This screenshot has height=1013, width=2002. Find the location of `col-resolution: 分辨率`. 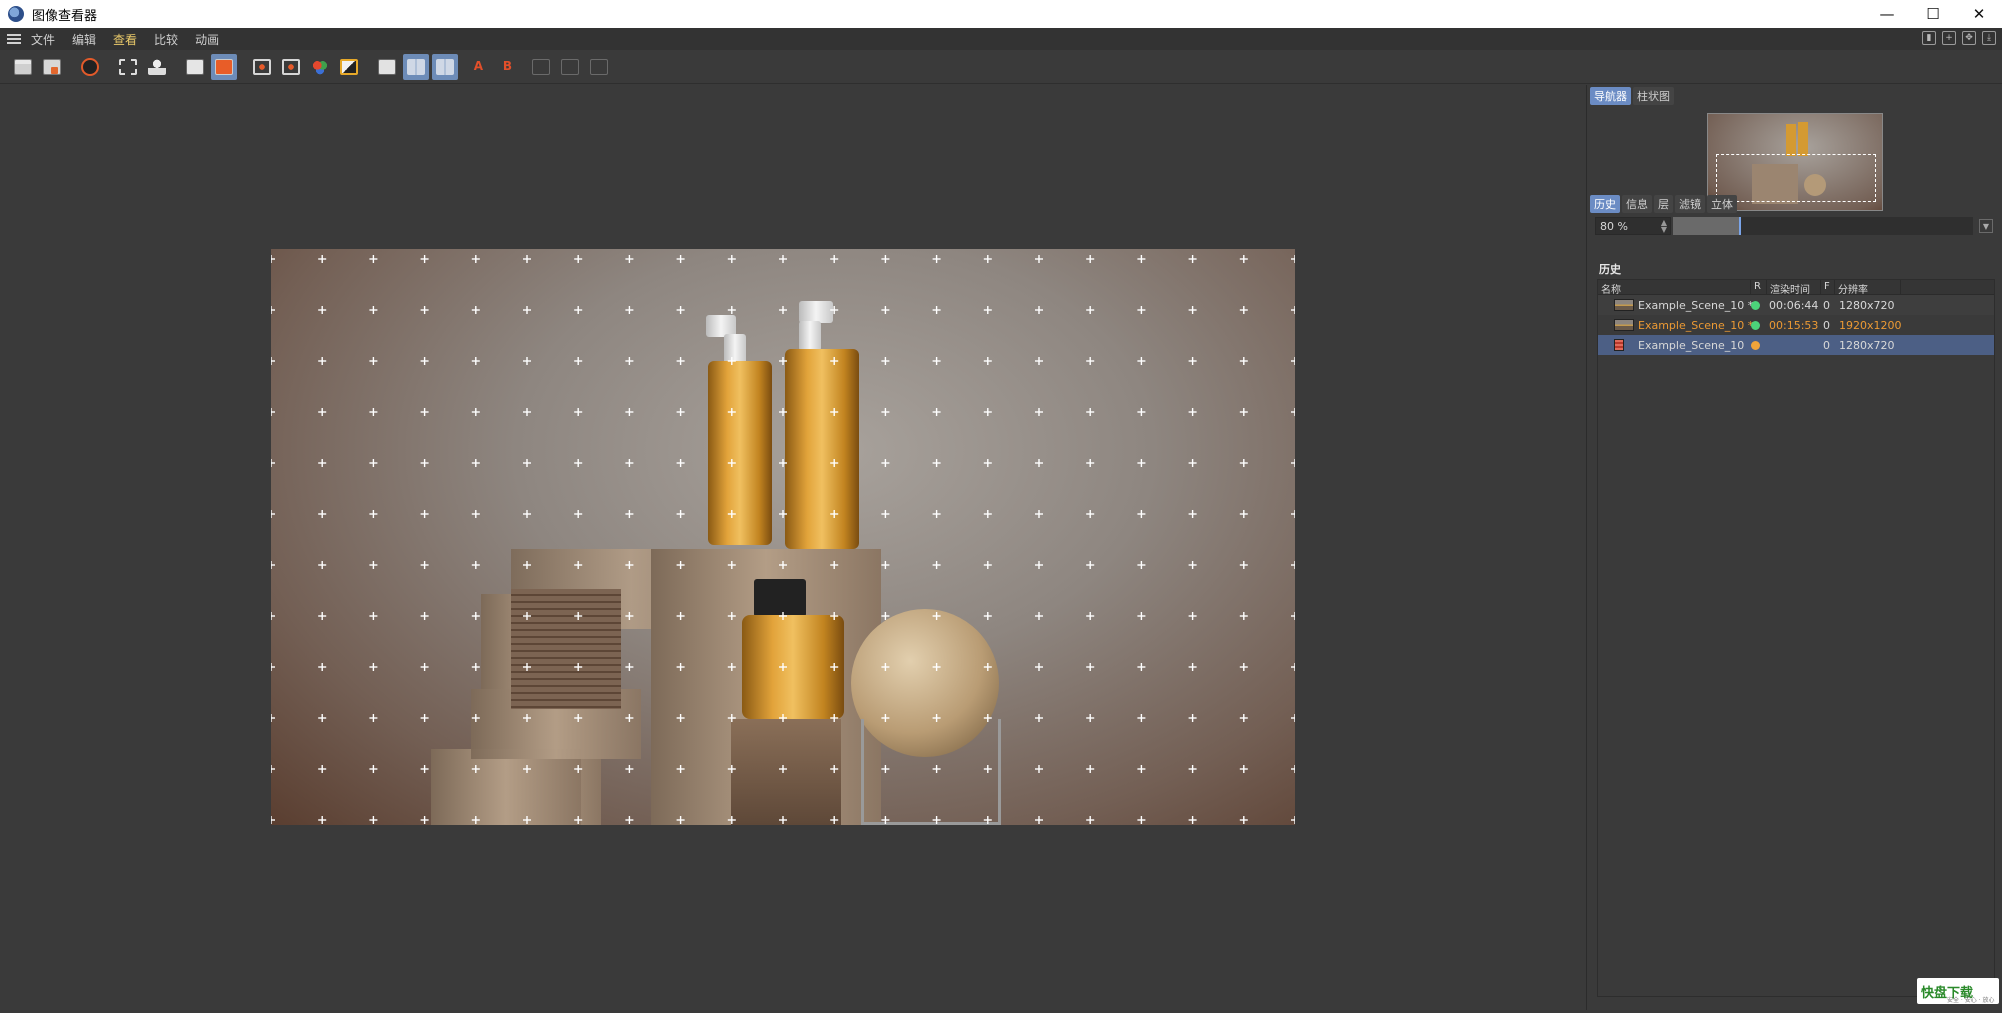

col-resolution: 分辨率 is located at coordinates (1868, 288).